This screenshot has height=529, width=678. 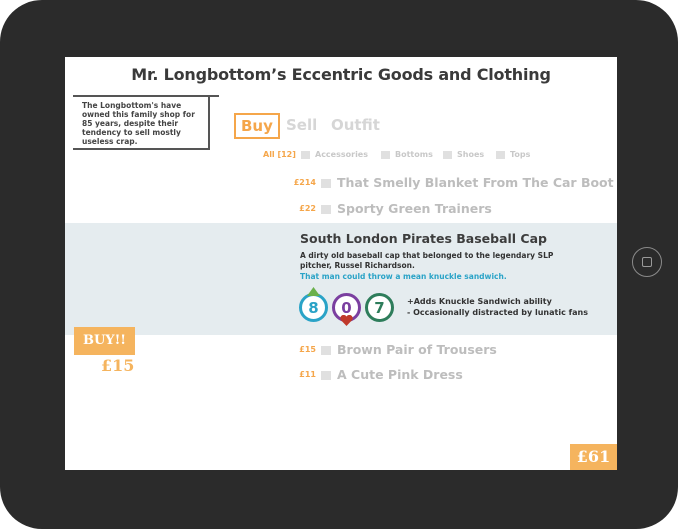 I want to click on stat-value: 8, so click(x=313, y=308).